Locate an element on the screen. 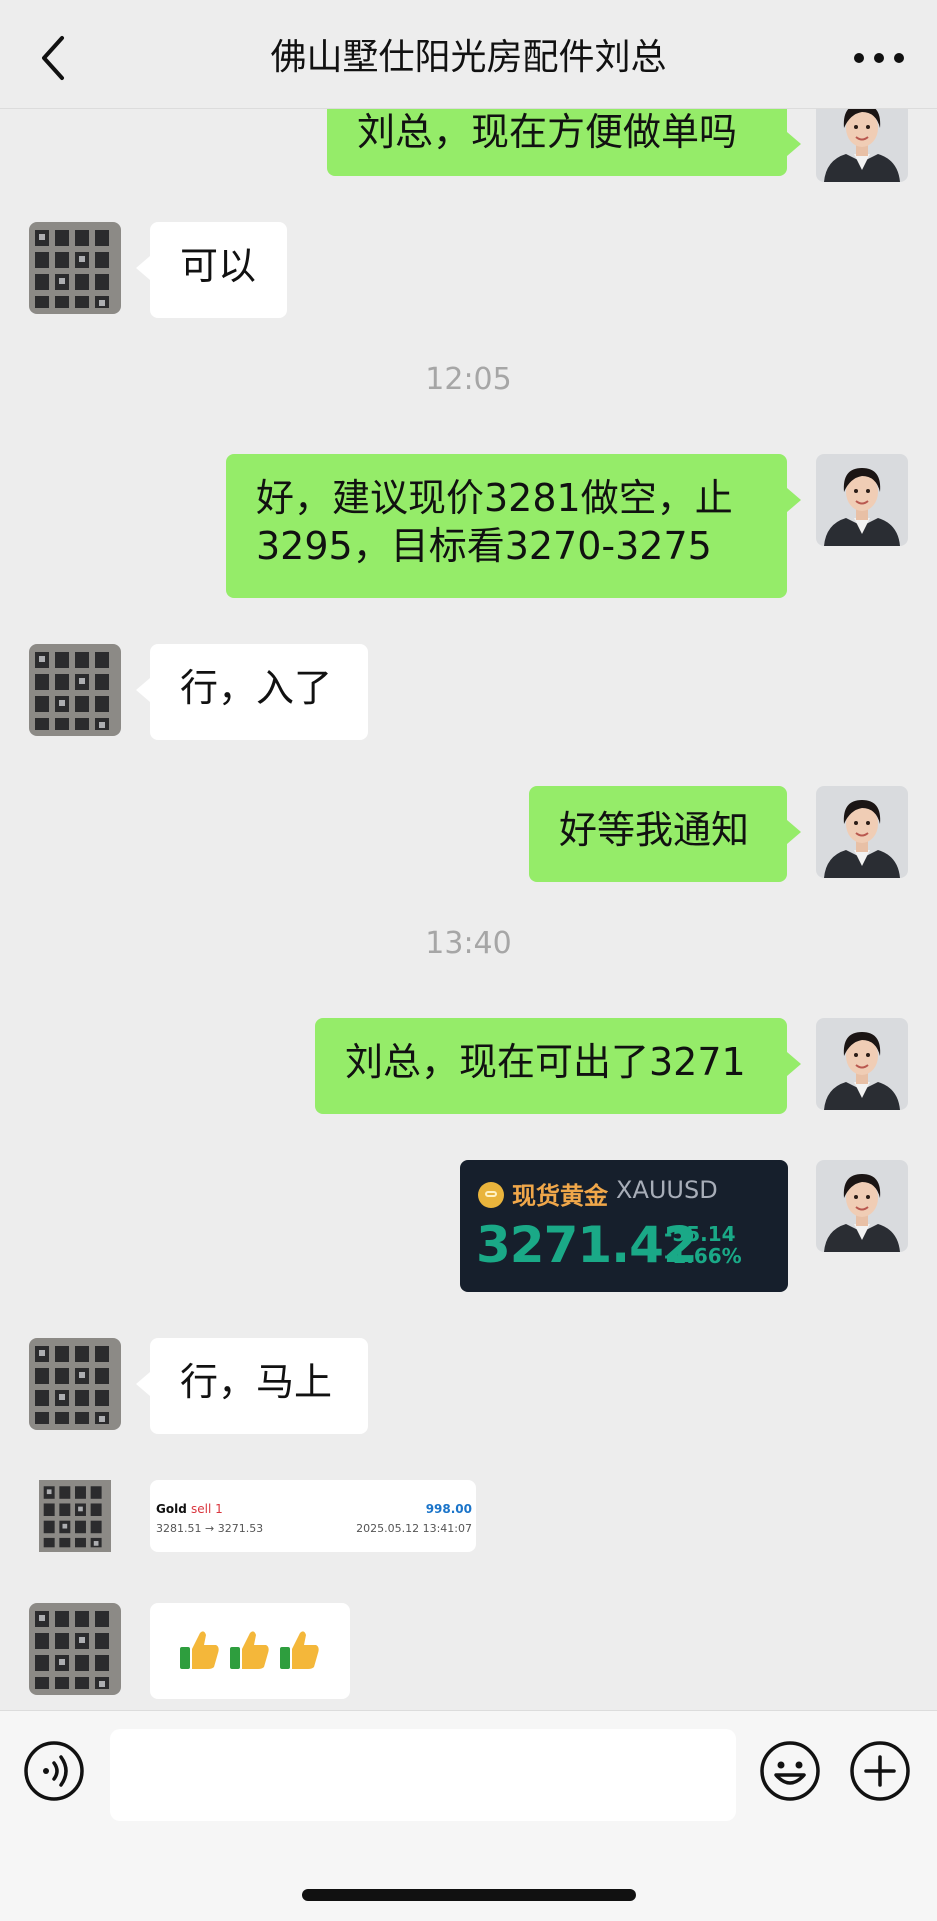  plus-icon is located at coordinates (880, 1771).